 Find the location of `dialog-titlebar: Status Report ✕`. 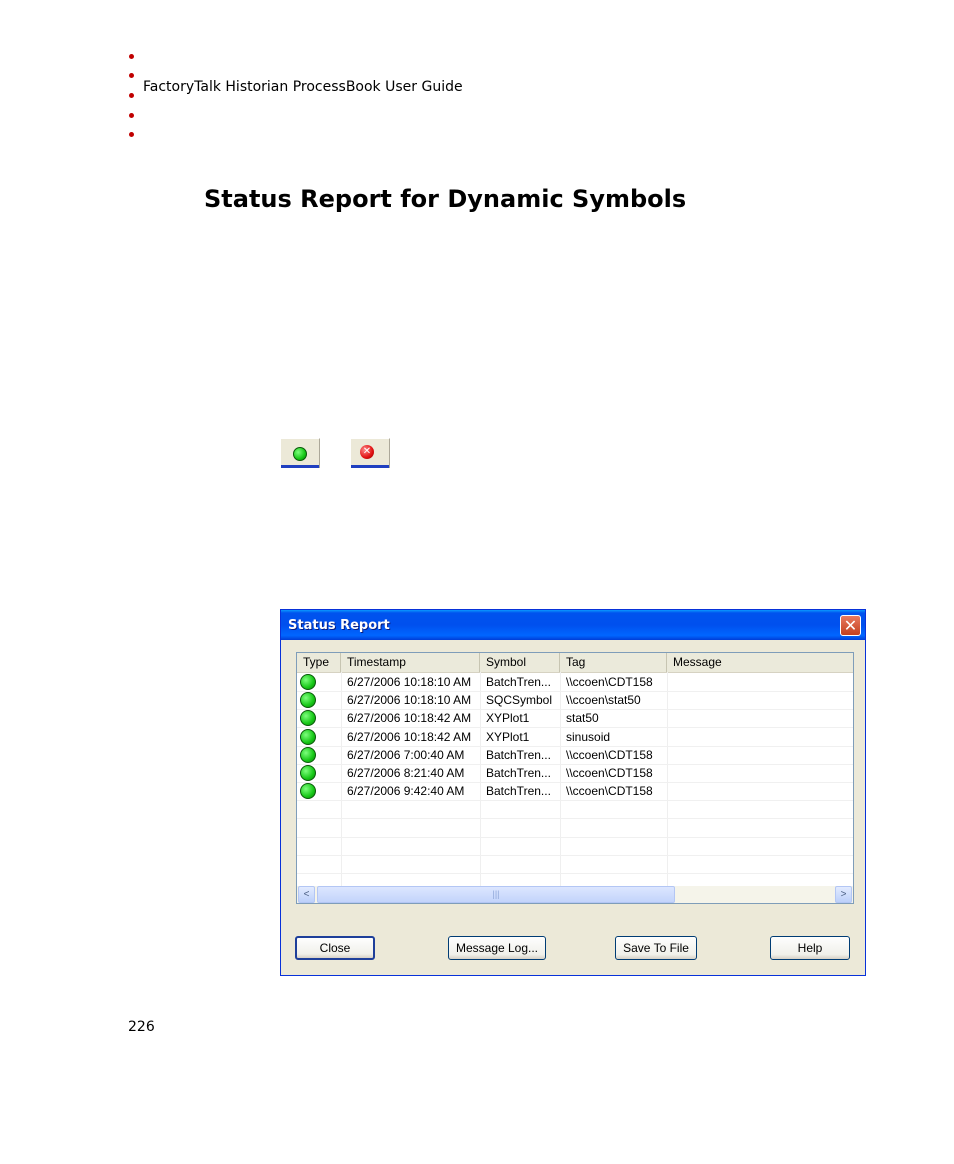

dialog-titlebar: Status Report ✕ is located at coordinates (573, 625).